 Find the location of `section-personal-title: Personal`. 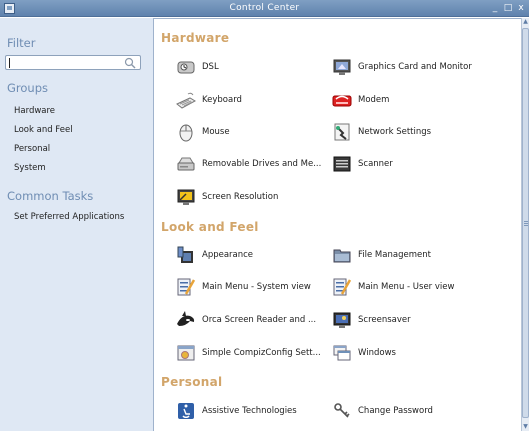

section-personal-title: Personal is located at coordinates (192, 382).